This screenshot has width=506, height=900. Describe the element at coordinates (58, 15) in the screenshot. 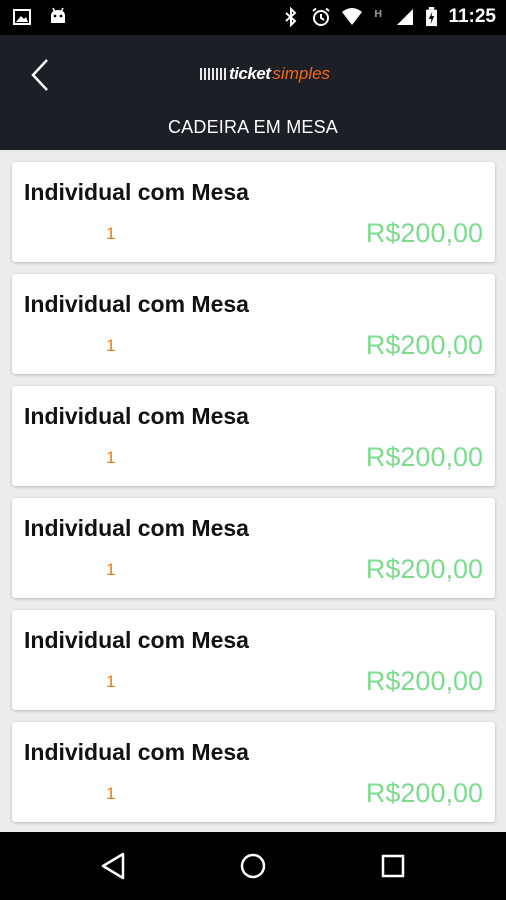

I see `android-icon` at that location.